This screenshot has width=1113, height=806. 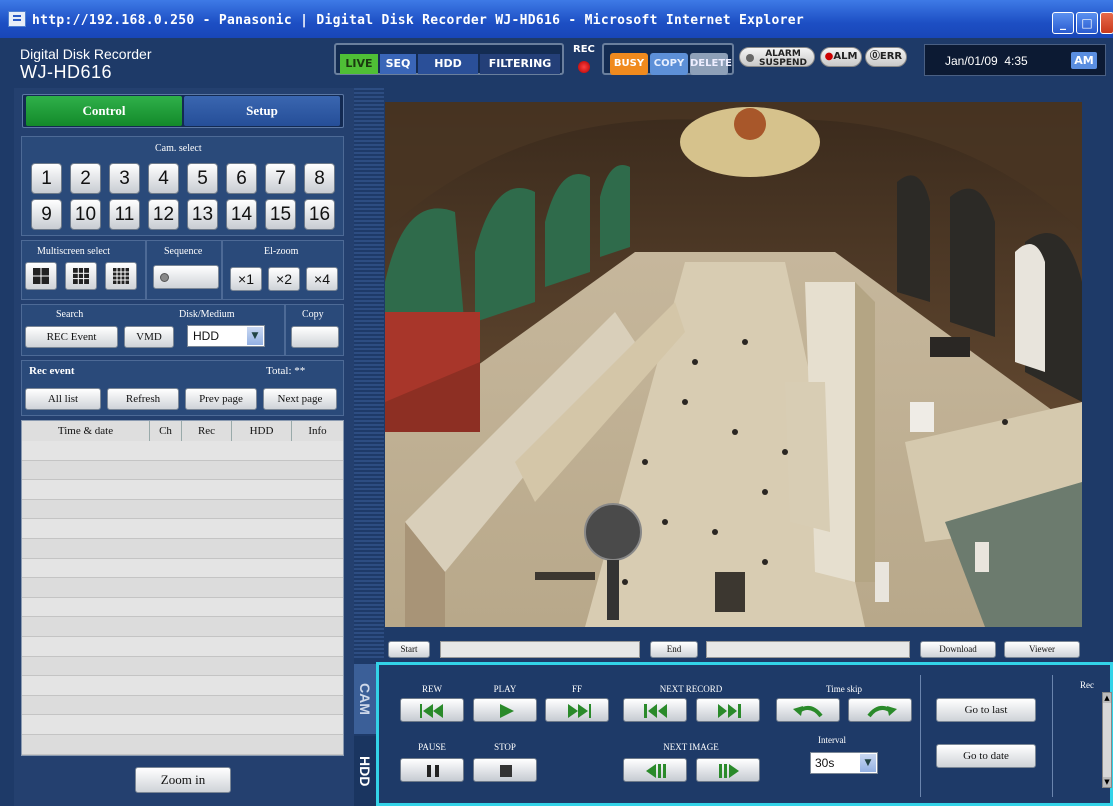 I want to click on multiscreen-4-button, so click(x=41, y=276).